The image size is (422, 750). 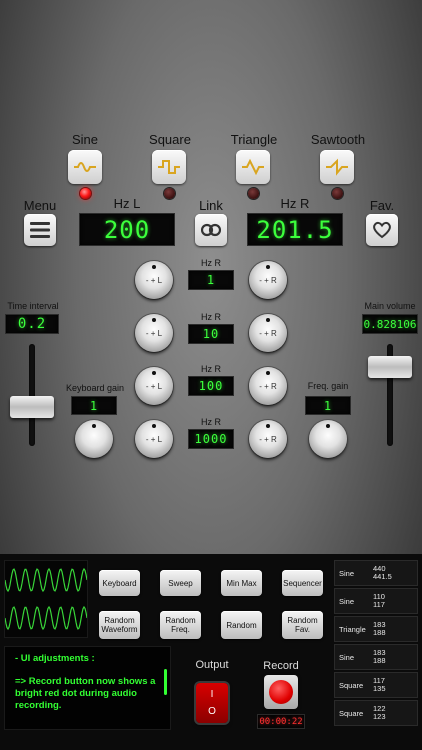 I want to click on hz-l-knob-10: - + L, so click(x=154, y=333).